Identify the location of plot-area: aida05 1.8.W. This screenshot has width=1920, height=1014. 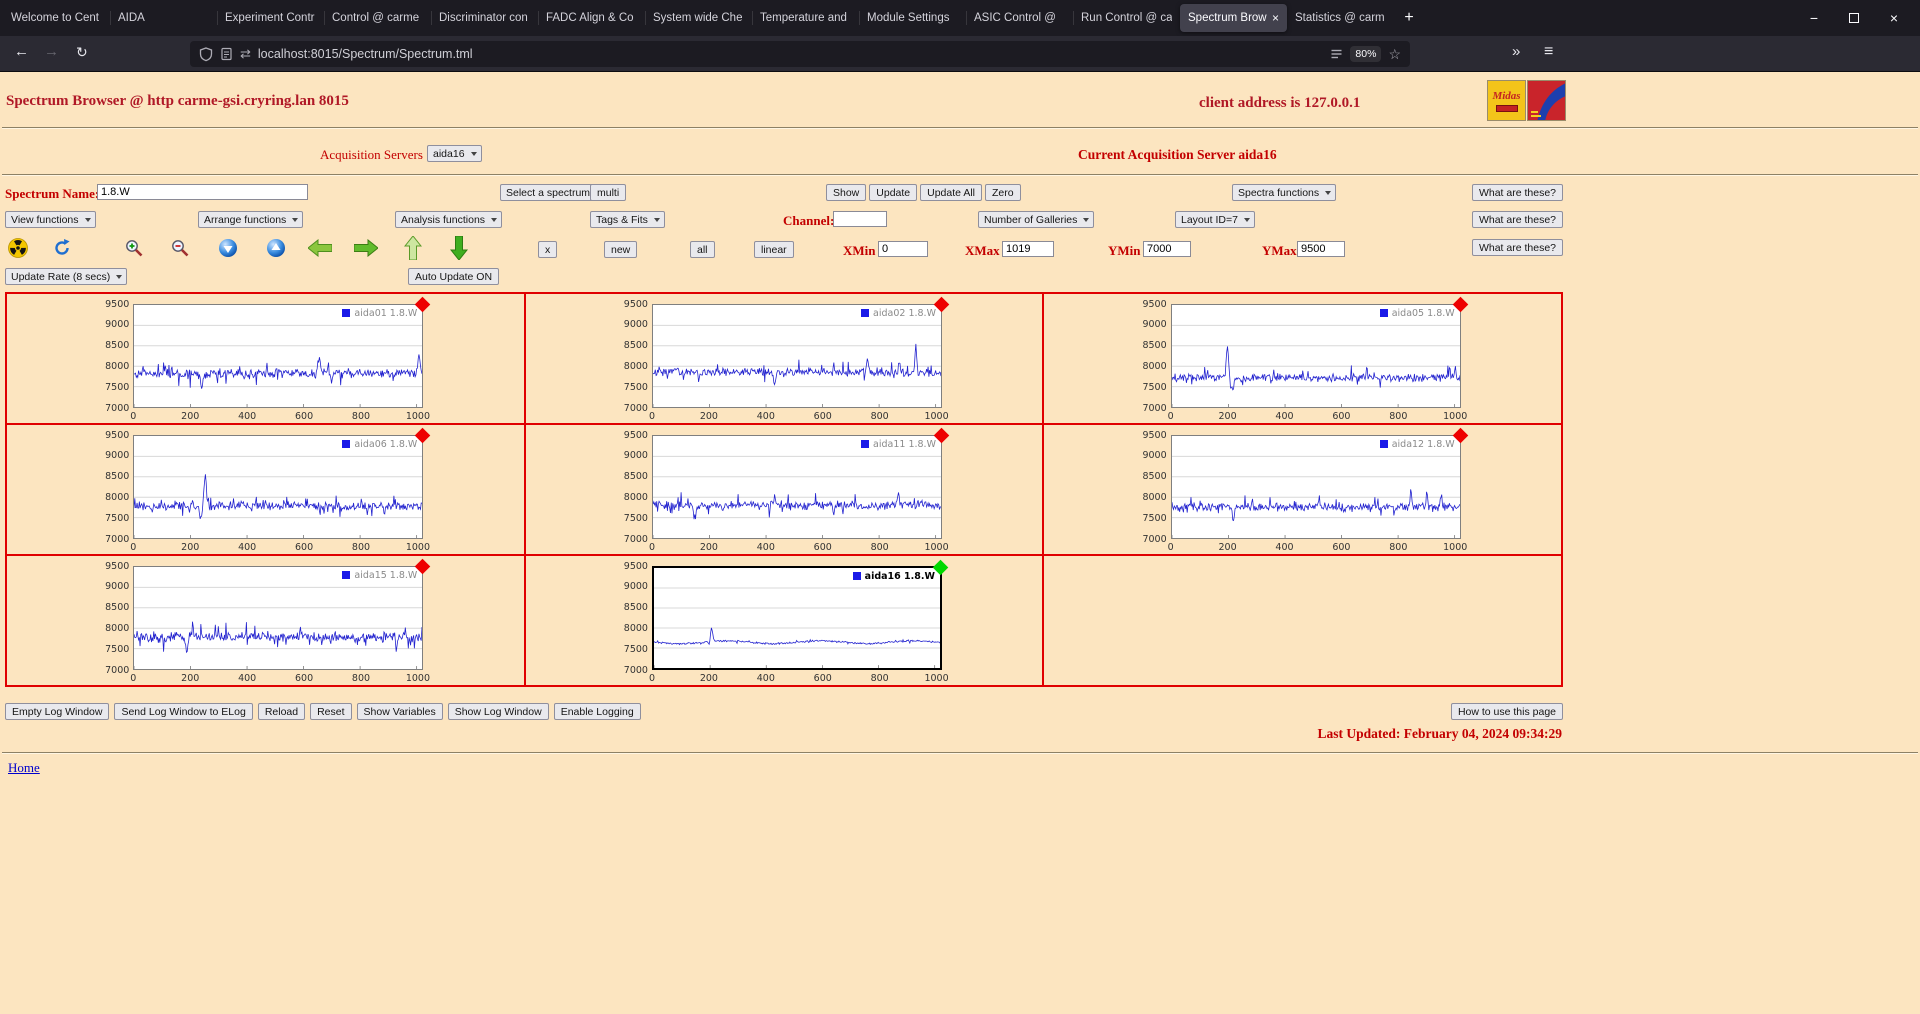
(1319, 352).